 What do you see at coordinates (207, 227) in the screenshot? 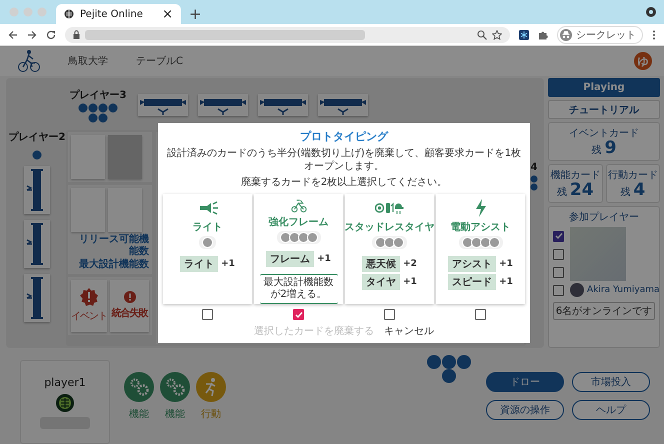
I see `card-title: ライト` at bounding box center [207, 227].